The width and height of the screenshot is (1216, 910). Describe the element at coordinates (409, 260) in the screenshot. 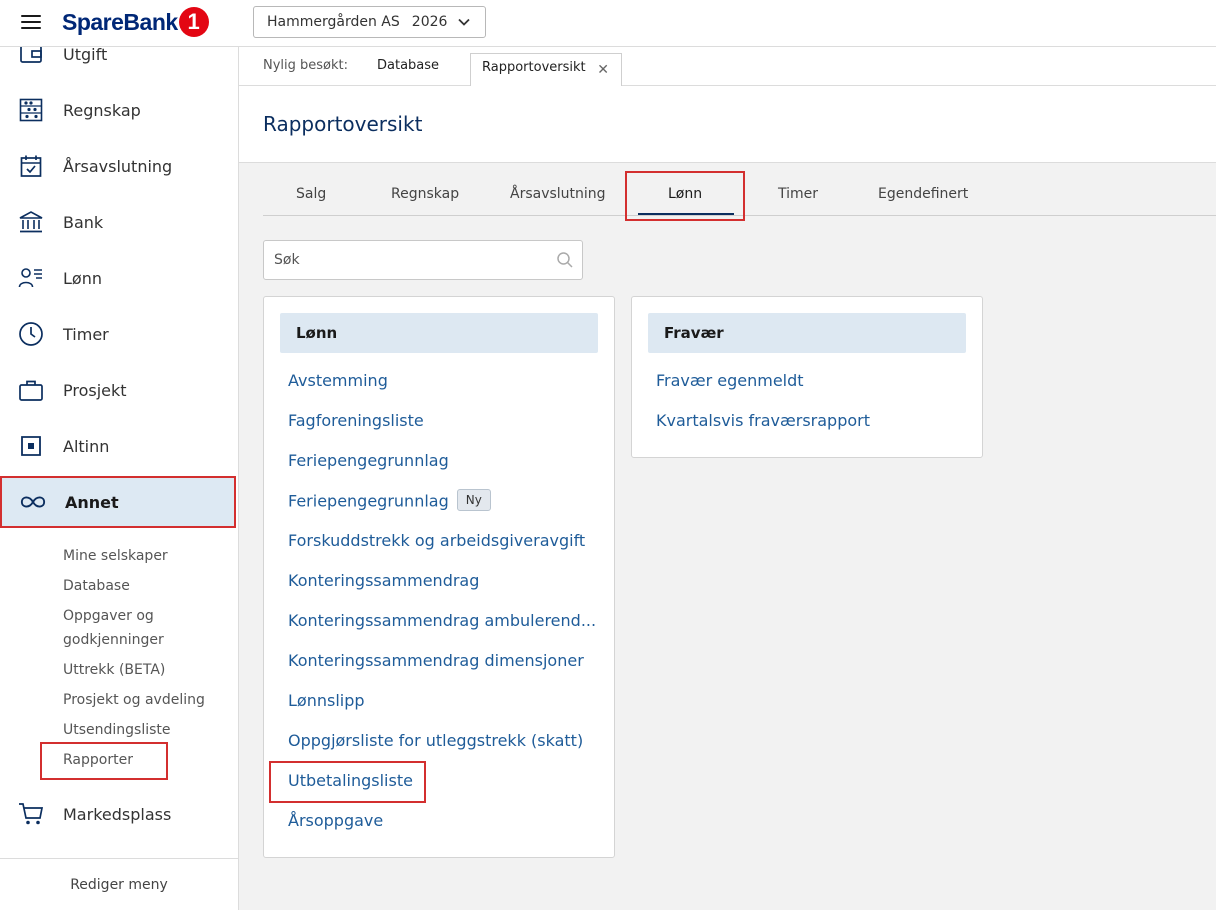

I see `search-input` at that location.